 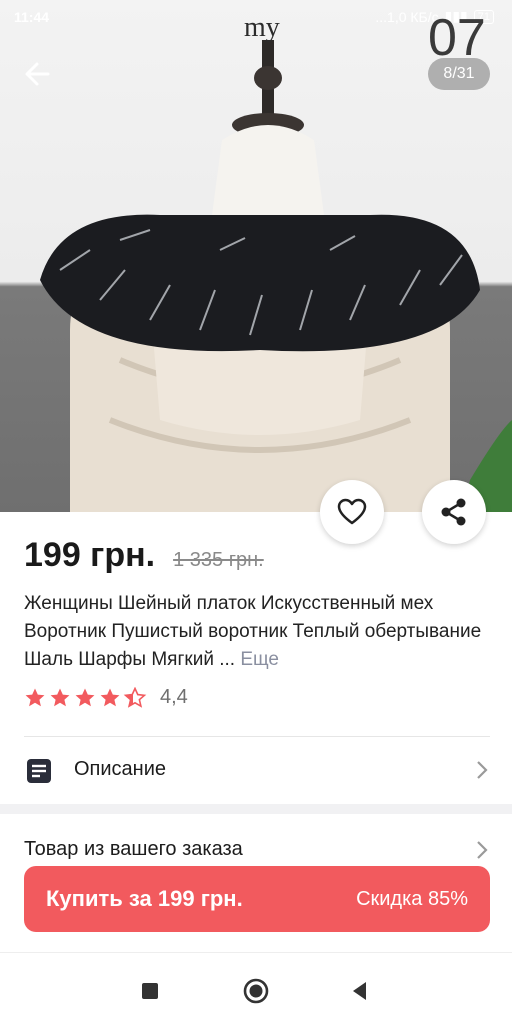 I want to click on price-row: 199 грн. 1 335 грн., so click(x=144, y=555).